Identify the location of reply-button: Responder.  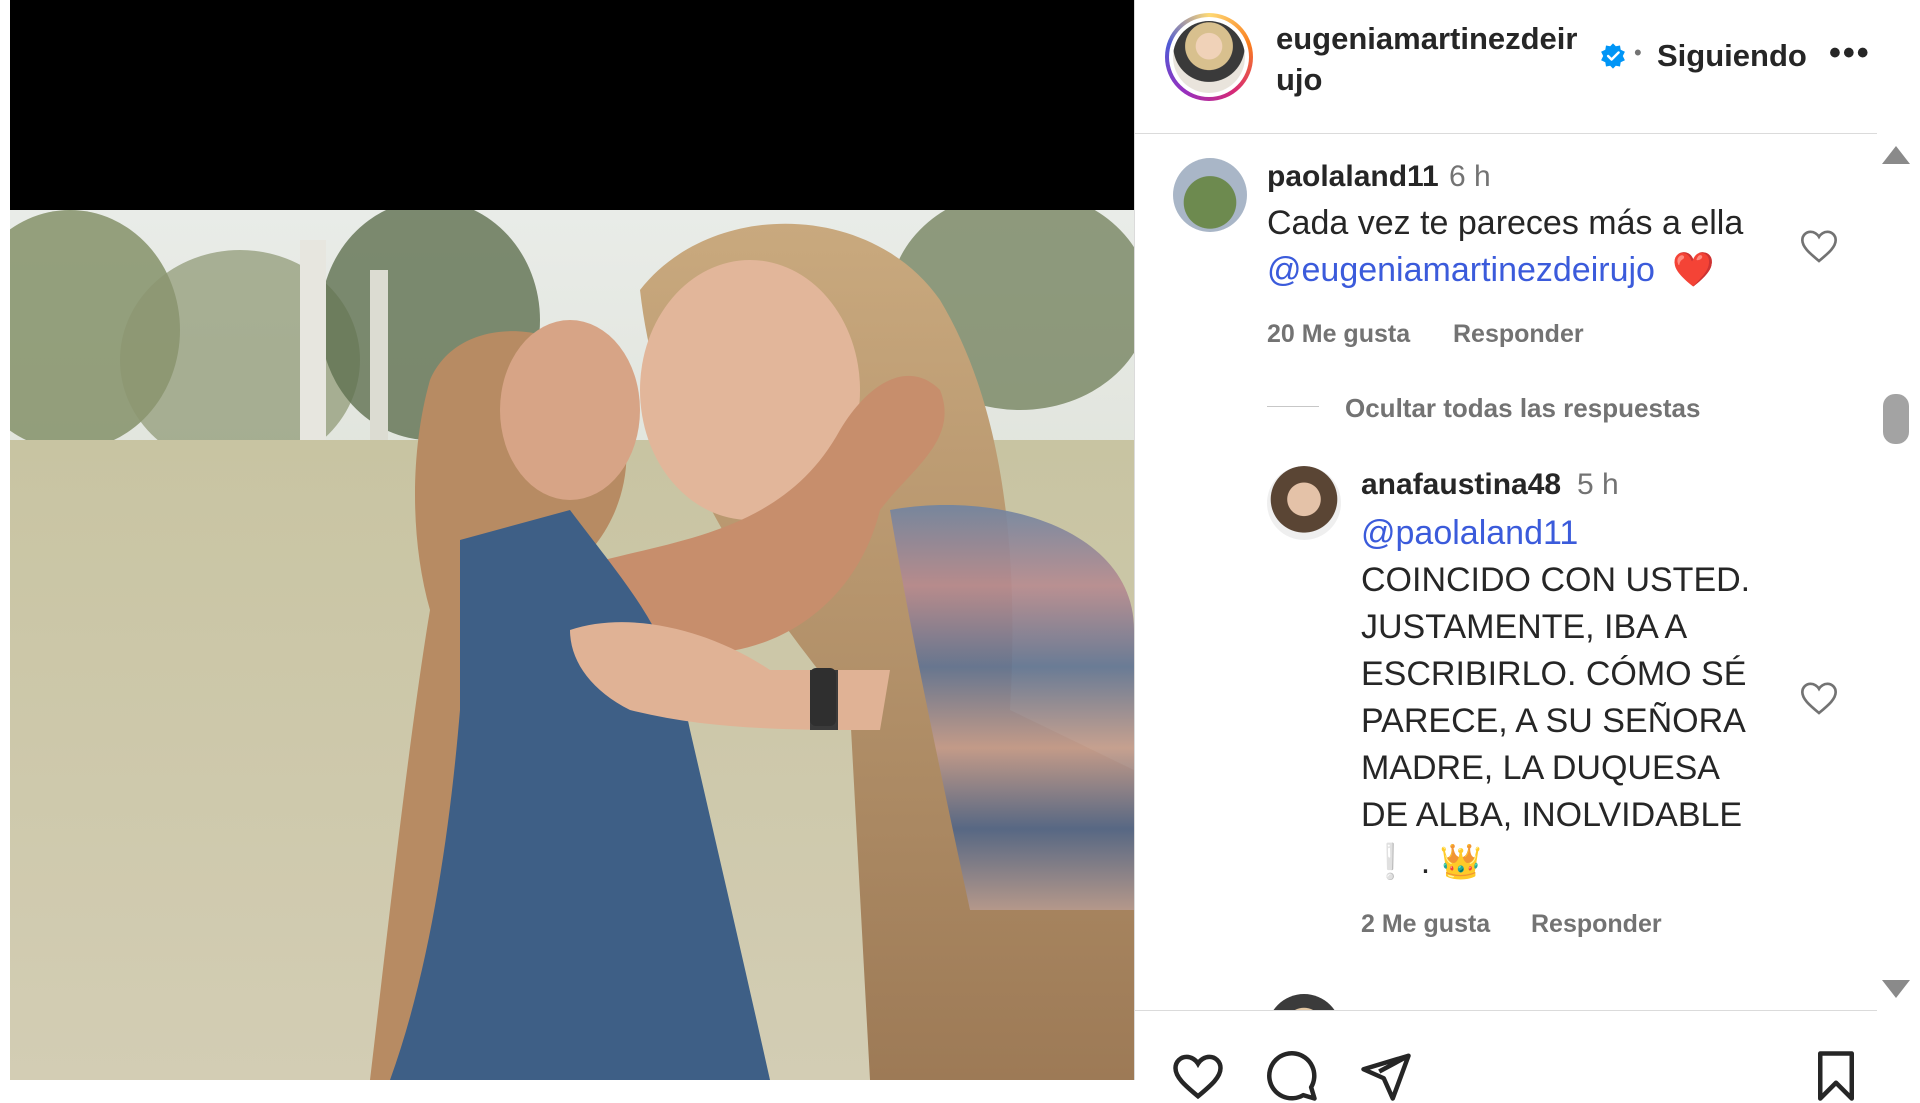
(1518, 334).